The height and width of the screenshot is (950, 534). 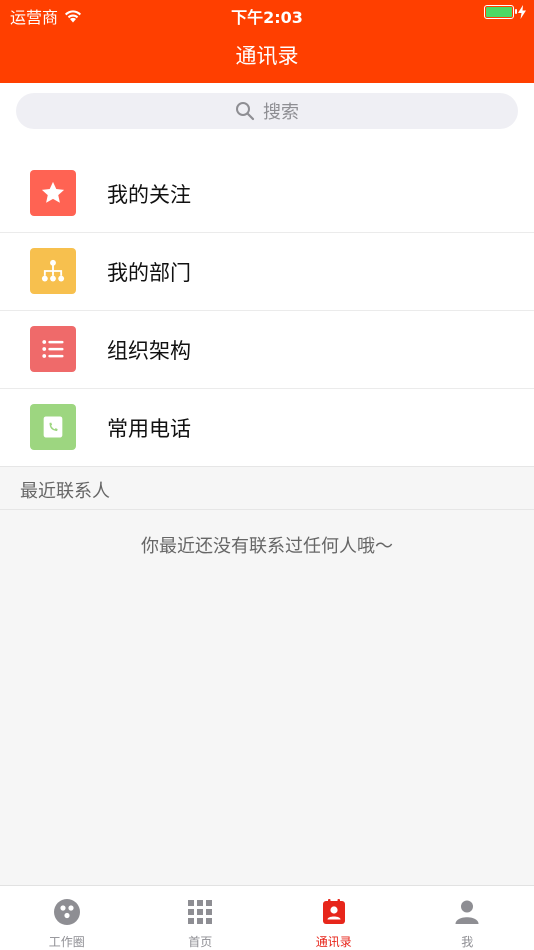 I want to click on phone-book-icon, so click(x=53, y=427).